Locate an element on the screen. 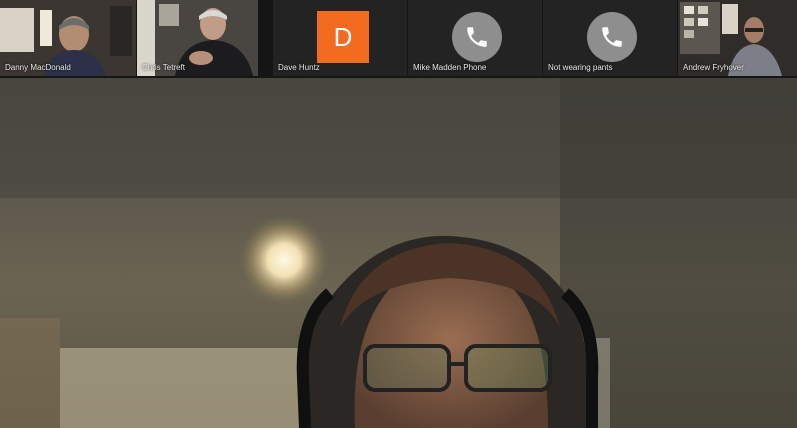 The height and width of the screenshot is (428, 797). participant-tile-mike-phone: Mike Madden Phone is located at coordinates (475, 38).